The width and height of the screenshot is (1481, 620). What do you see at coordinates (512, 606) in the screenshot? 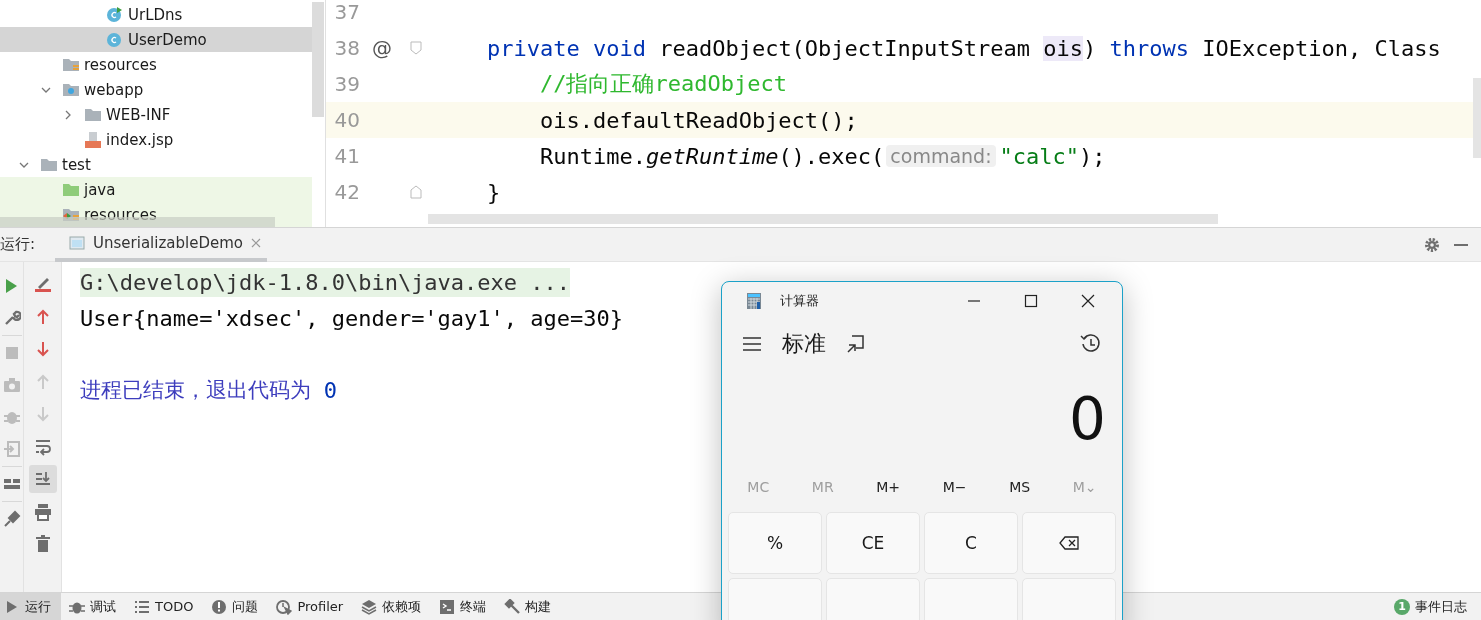
I see `hammer-icon` at bounding box center [512, 606].